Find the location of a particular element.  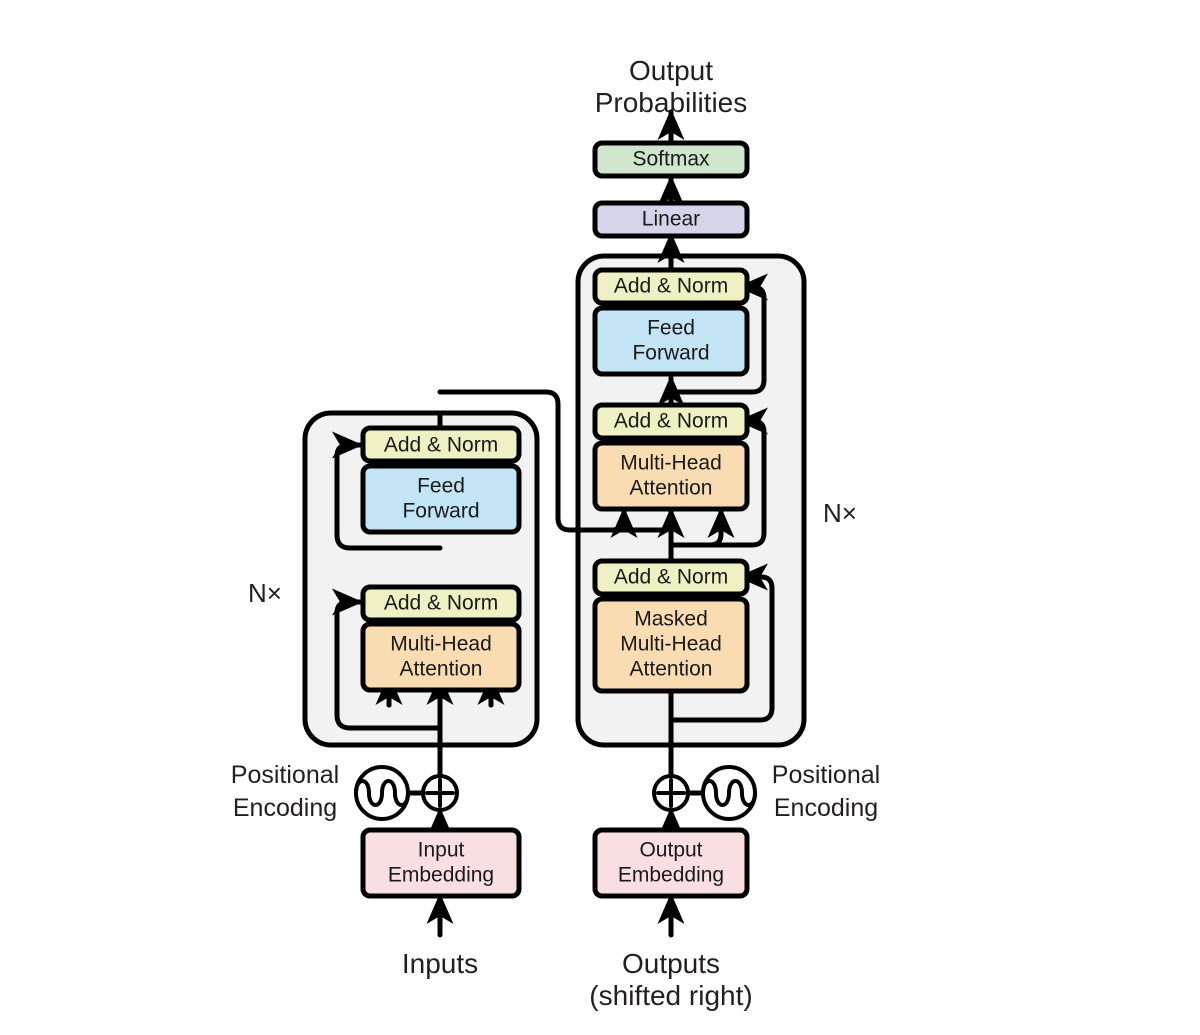

output-embedding-label-2: Embedding is located at coordinates (671, 875).